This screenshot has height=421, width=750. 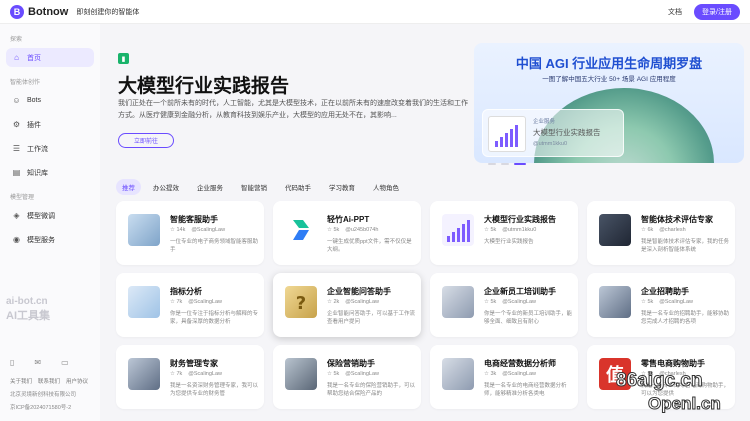 I want to click on mail-icon: ✉, so click(x=37, y=362).